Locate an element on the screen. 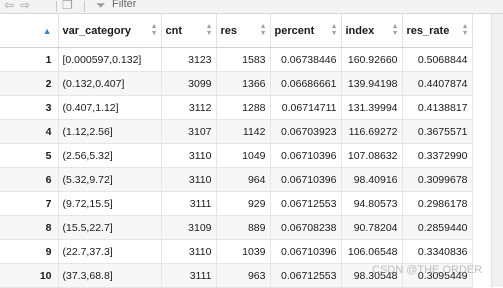 The image size is (503, 288). column-header-label: index is located at coordinates (360, 30).